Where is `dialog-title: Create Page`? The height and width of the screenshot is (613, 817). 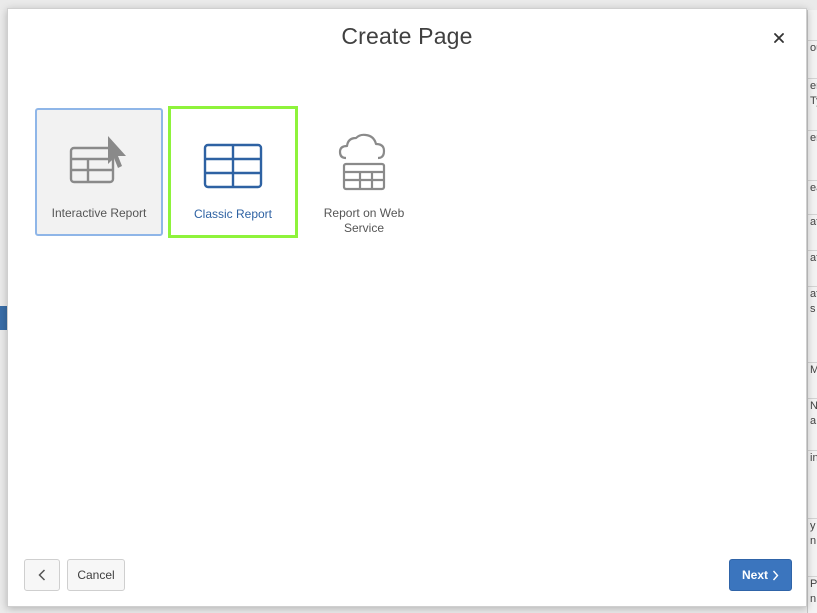
dialog-title: Create Page is located at coordinates (407, 36).